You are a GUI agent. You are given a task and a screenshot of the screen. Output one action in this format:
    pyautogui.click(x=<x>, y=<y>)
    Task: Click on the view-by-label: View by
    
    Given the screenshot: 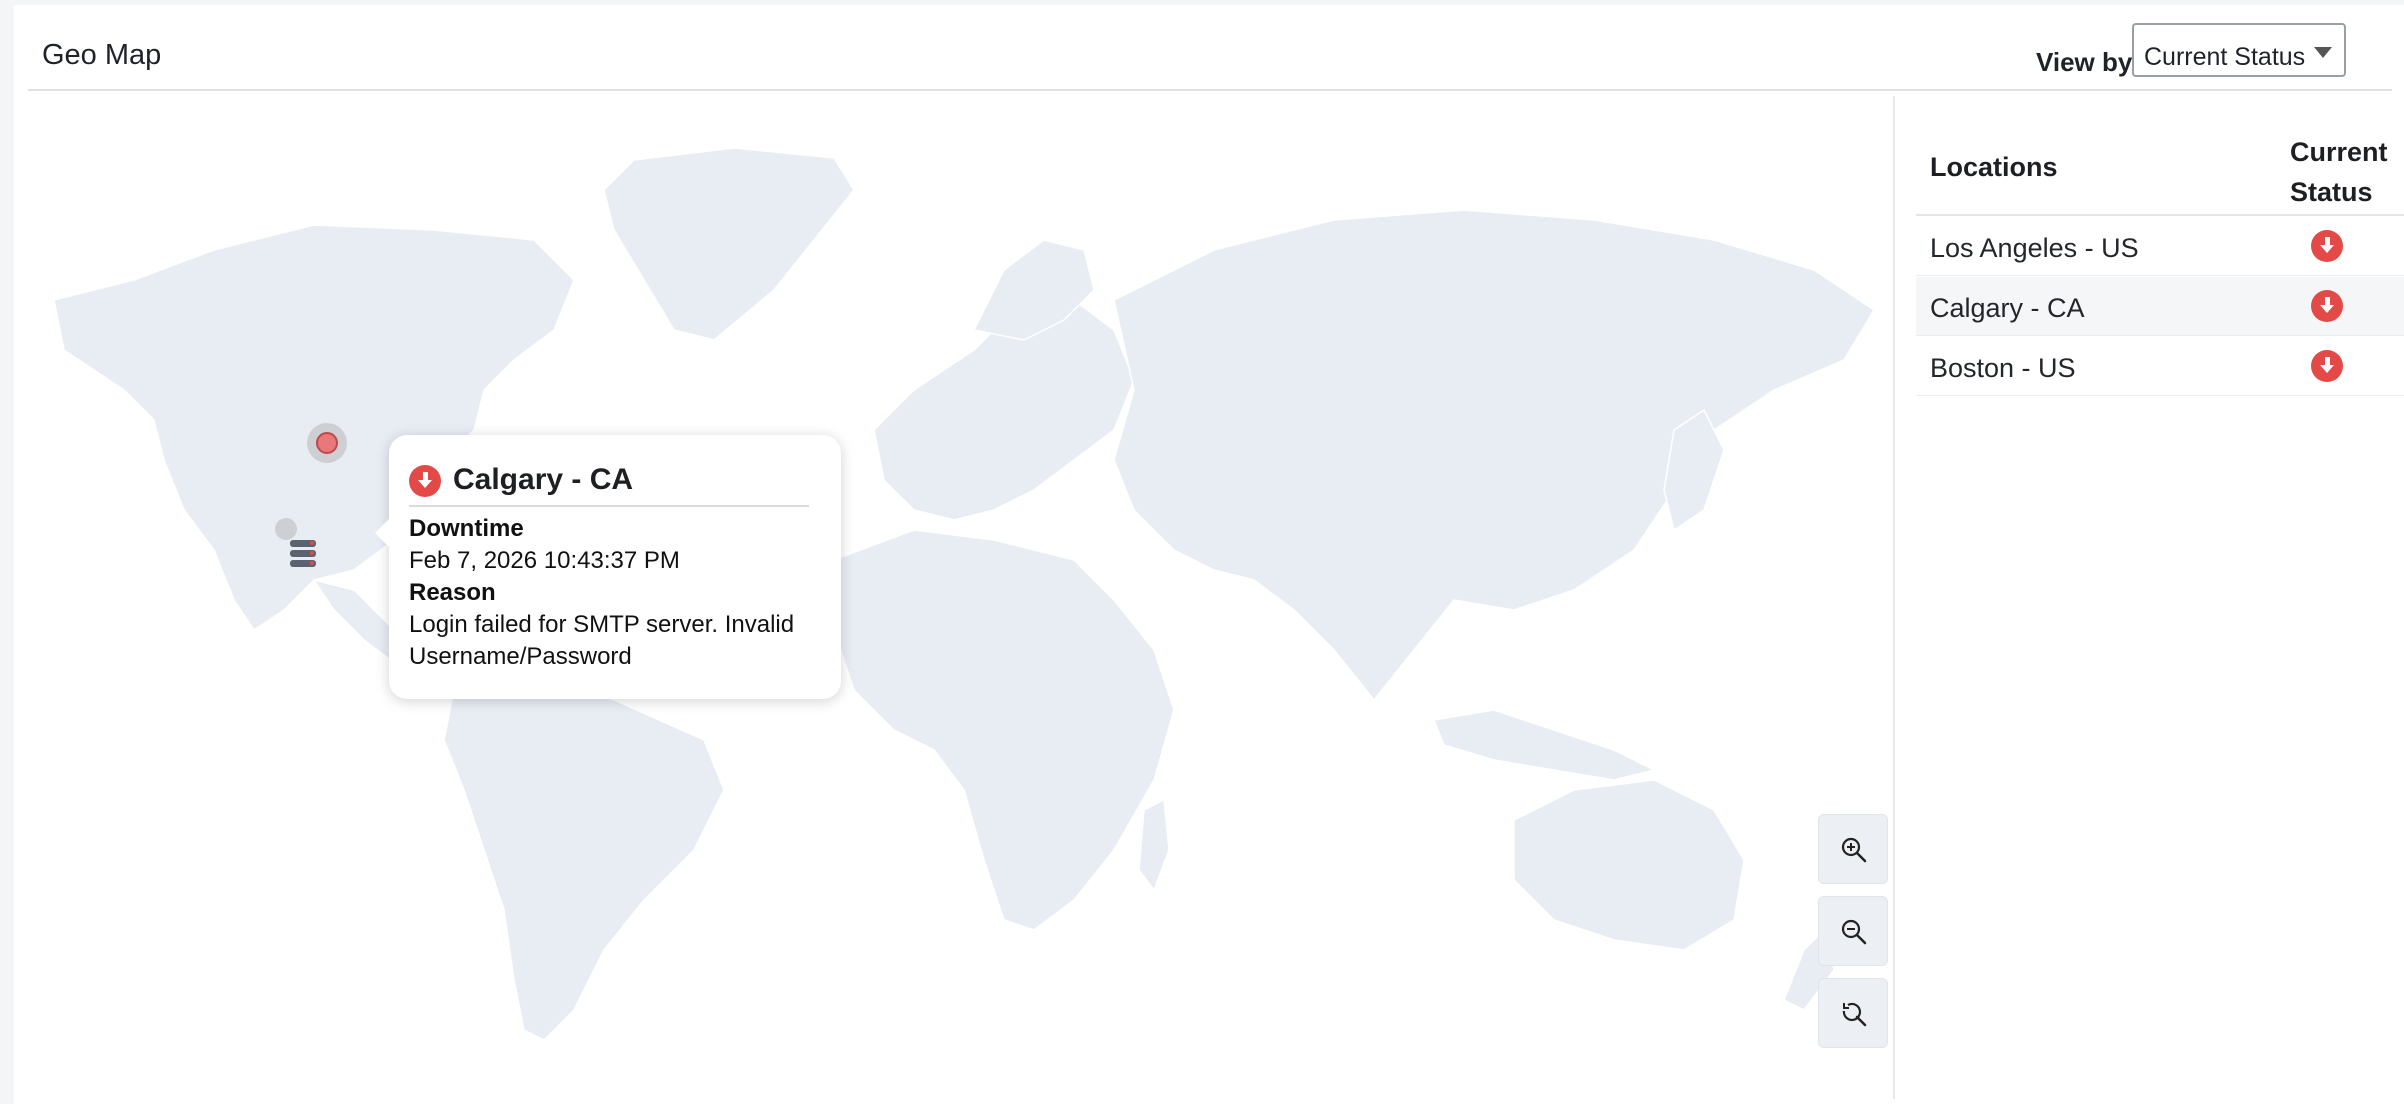 What is the action you would take?
    pyautogui.click(x=2084, y=62)
    